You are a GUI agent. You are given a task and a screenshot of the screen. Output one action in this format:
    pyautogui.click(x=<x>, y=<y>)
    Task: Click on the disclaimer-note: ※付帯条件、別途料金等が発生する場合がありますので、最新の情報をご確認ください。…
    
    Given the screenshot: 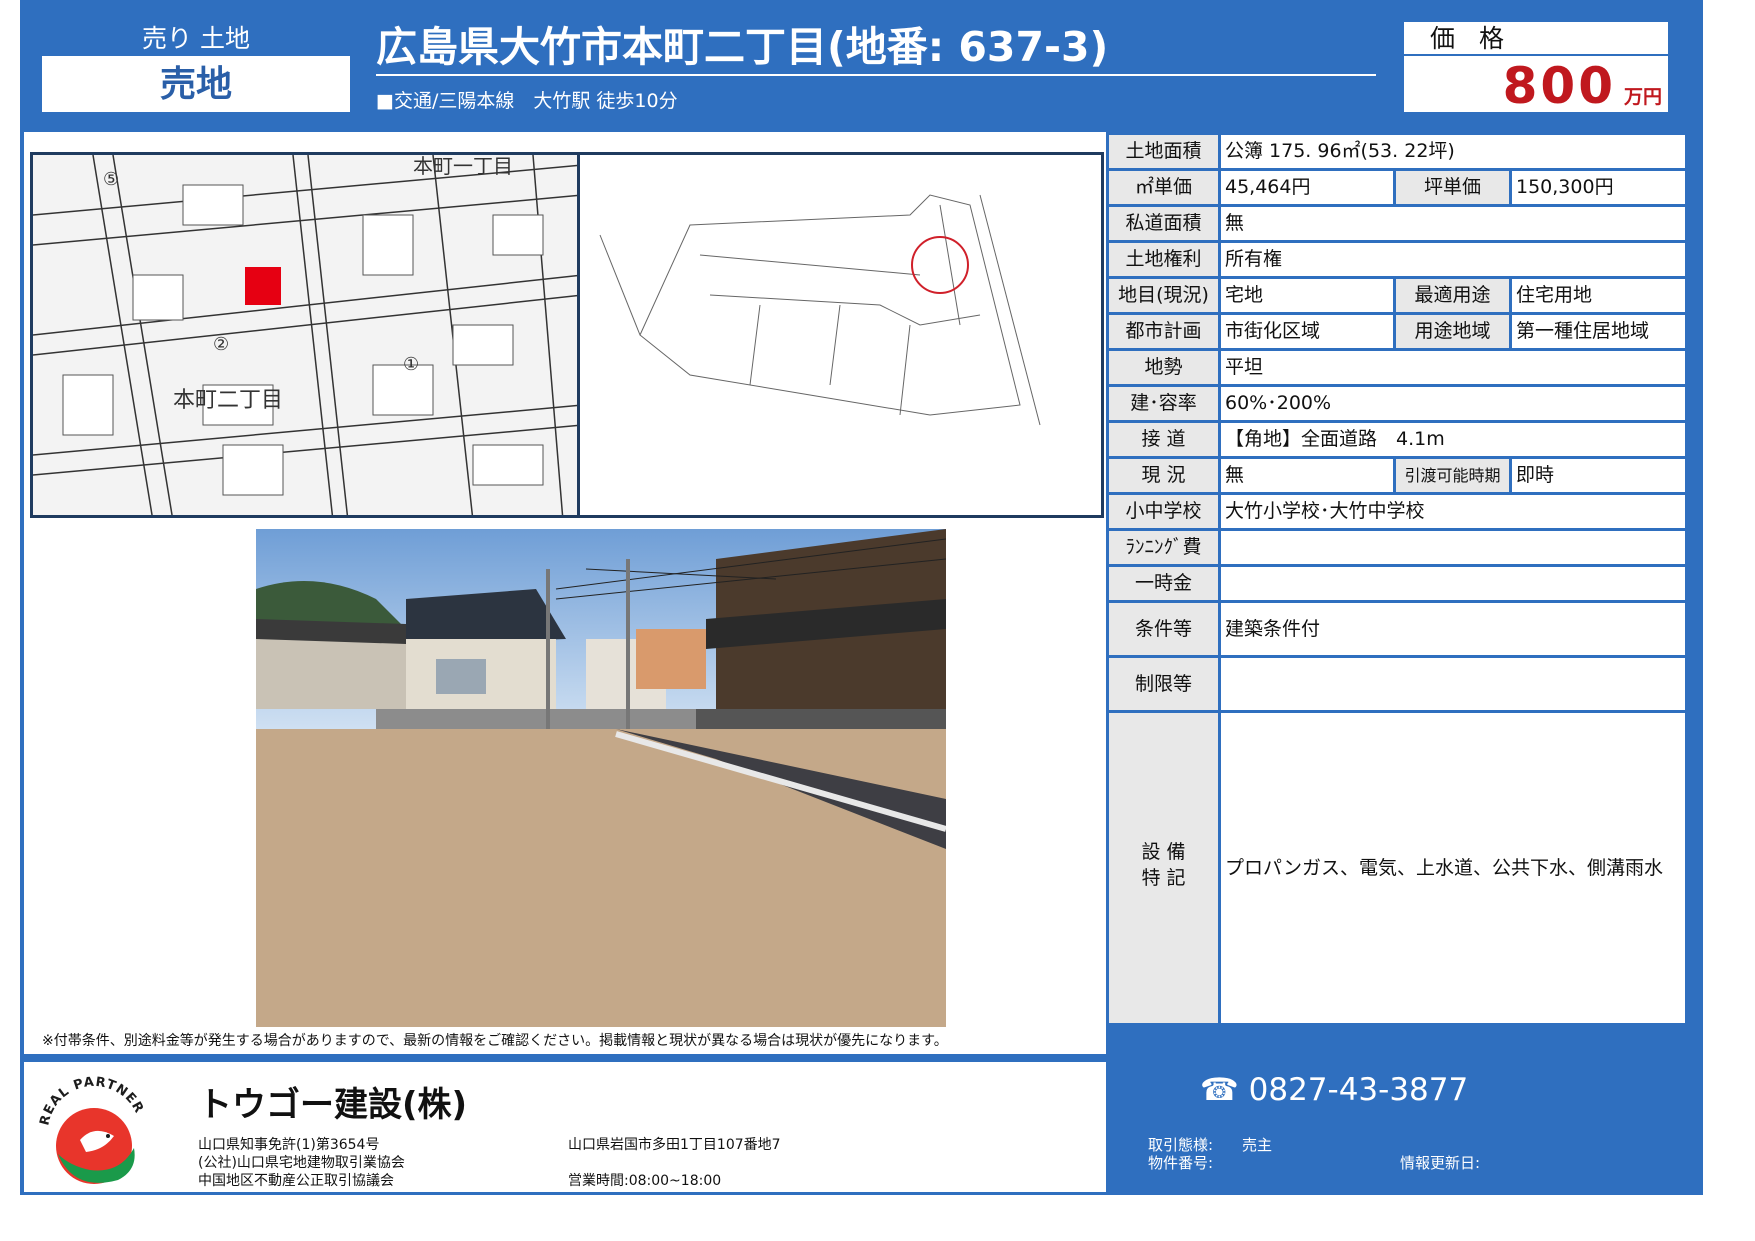 What is the action you would take?
    pyautogui.click(x=495, y=1041)
    